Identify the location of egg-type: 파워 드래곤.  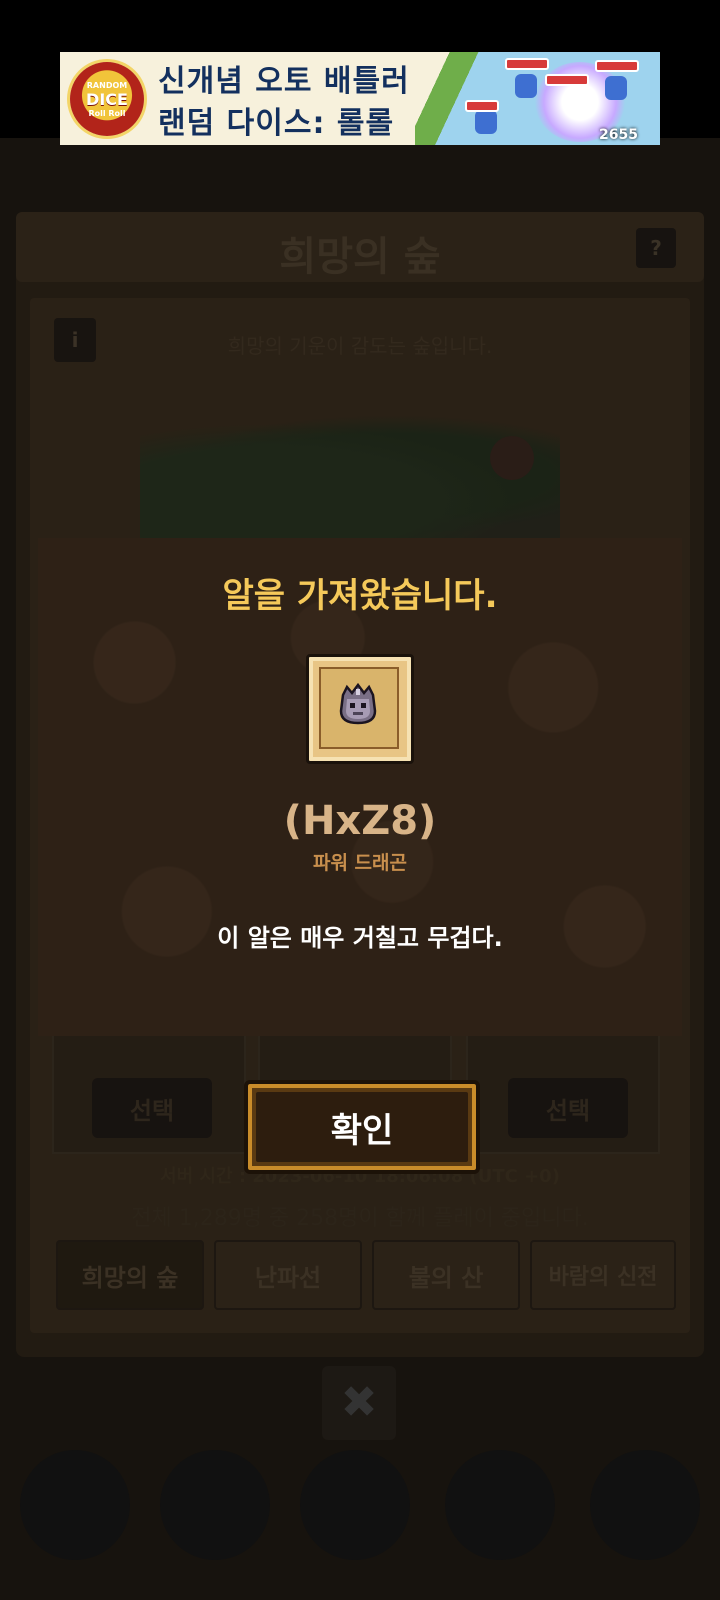
(359, 863).